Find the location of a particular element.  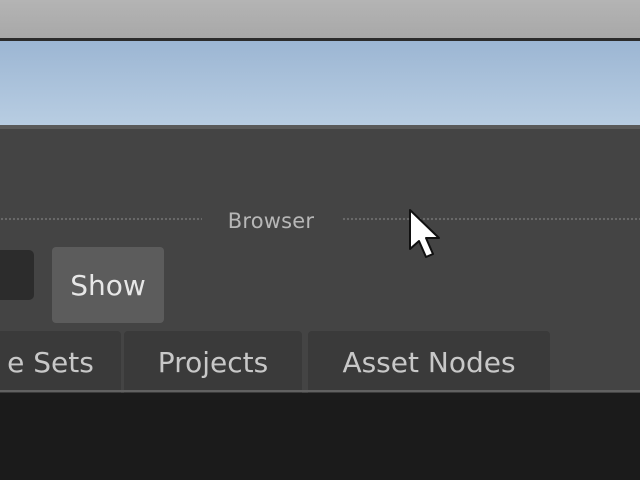

show-button: Show is located at coordinates (108, 285).